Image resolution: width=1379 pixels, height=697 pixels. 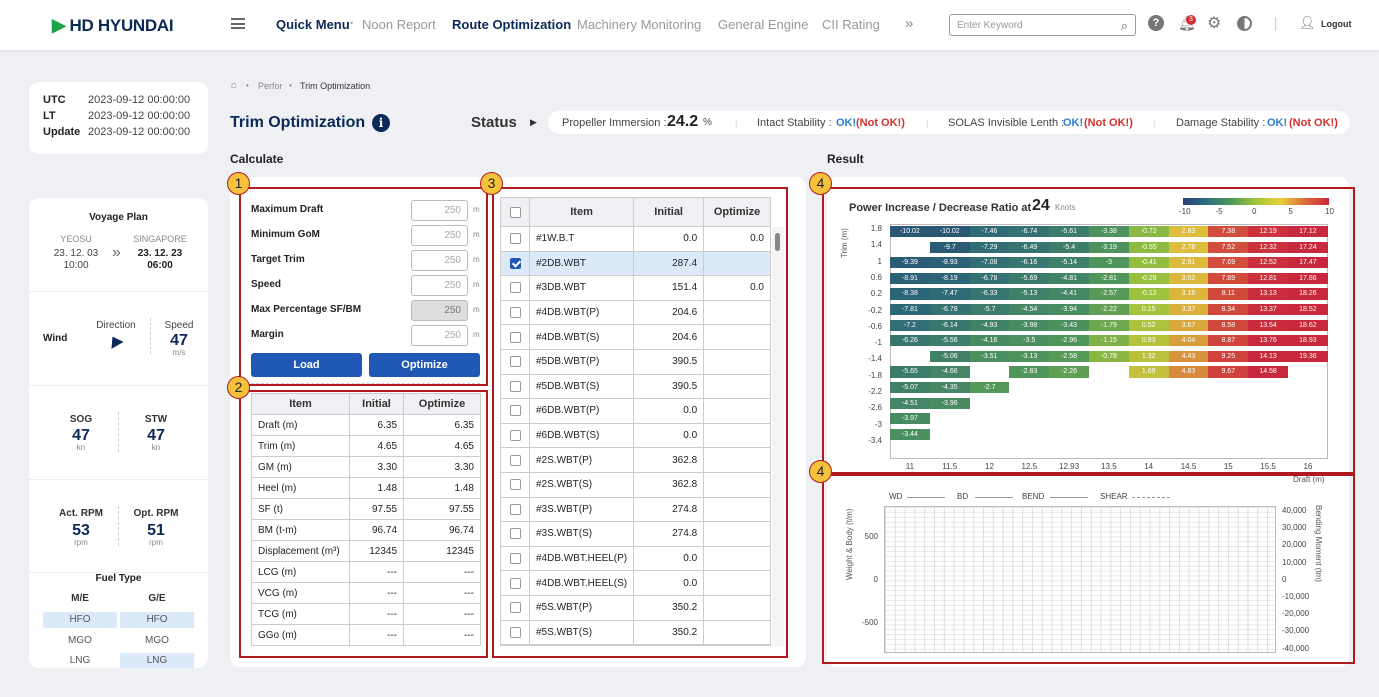 I want to click on optimize-button: Optimize, so click(x=424, y=365).